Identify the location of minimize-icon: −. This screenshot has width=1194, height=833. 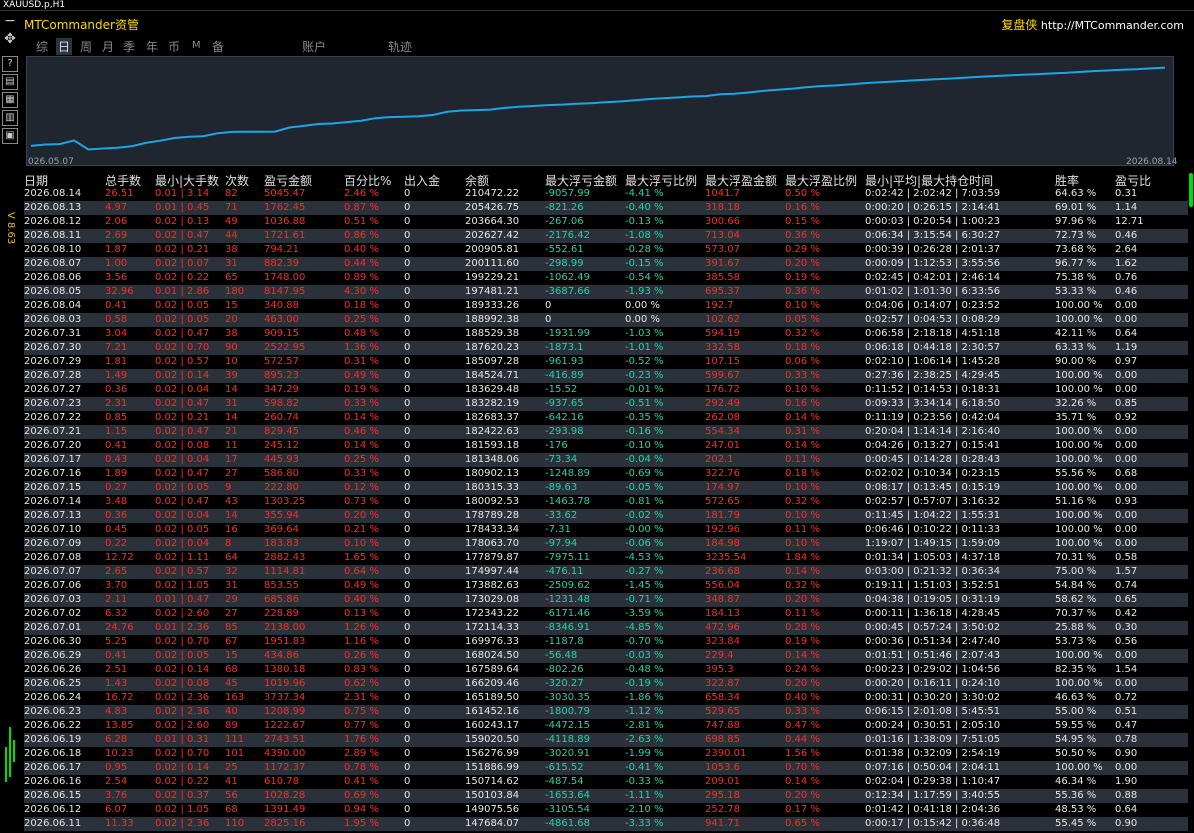
(10, 22).